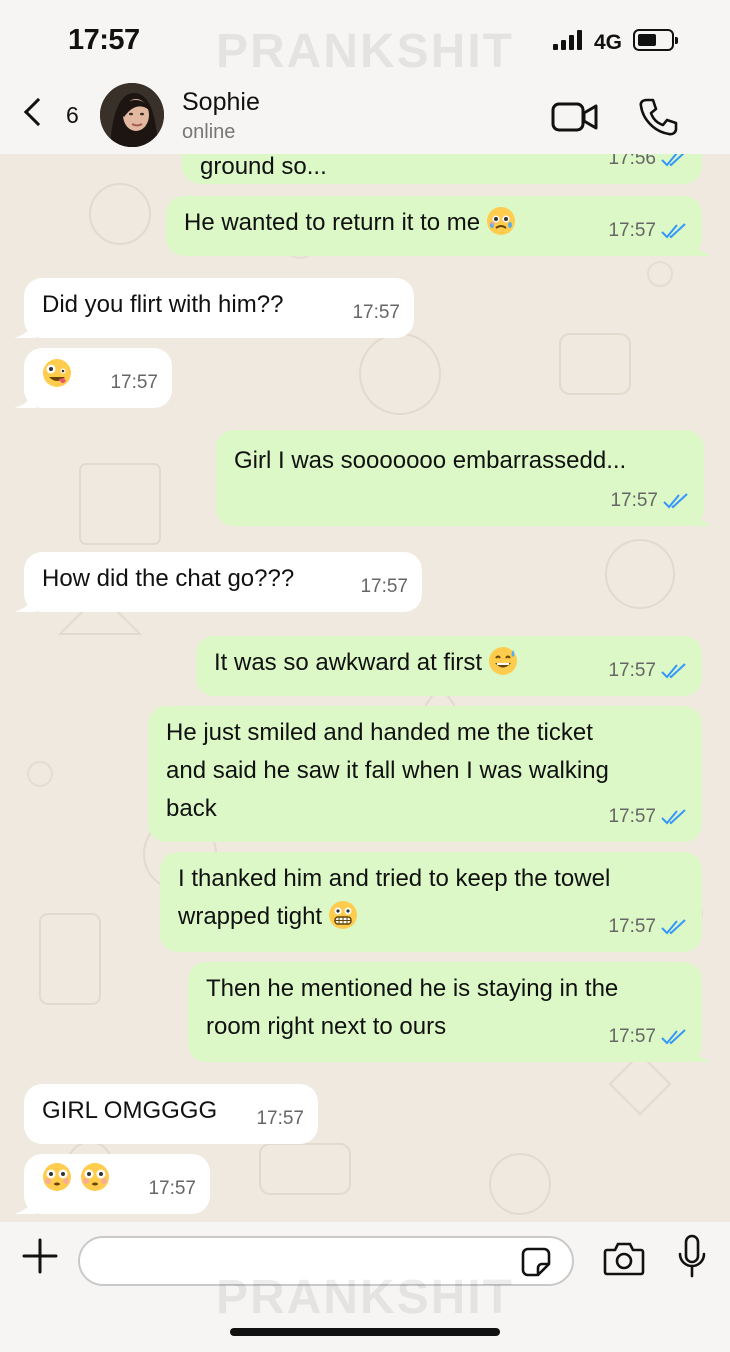  I want to click on watermark: PRANKSHIT, so click(364, 1297).